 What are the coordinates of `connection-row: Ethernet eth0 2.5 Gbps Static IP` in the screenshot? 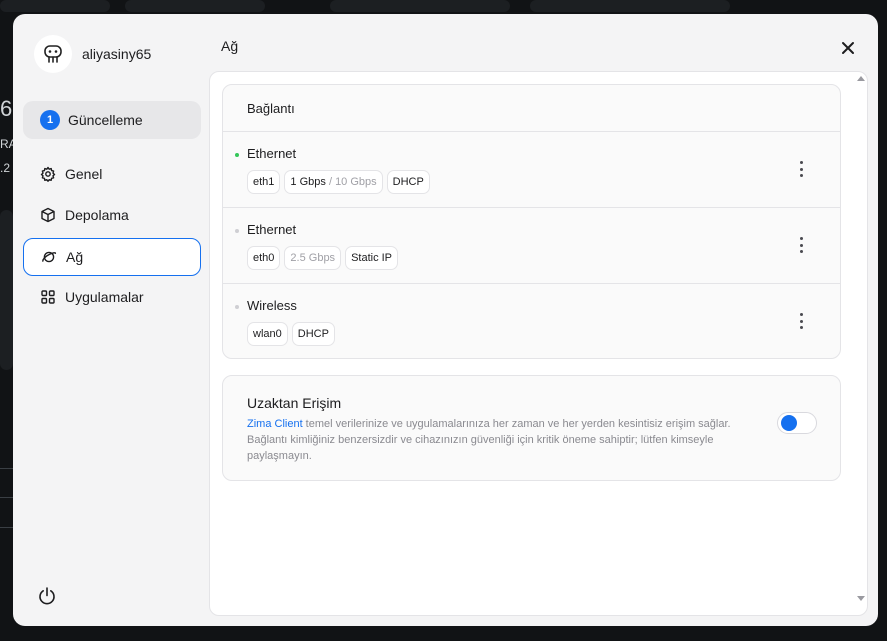 It's located at (531, 246).